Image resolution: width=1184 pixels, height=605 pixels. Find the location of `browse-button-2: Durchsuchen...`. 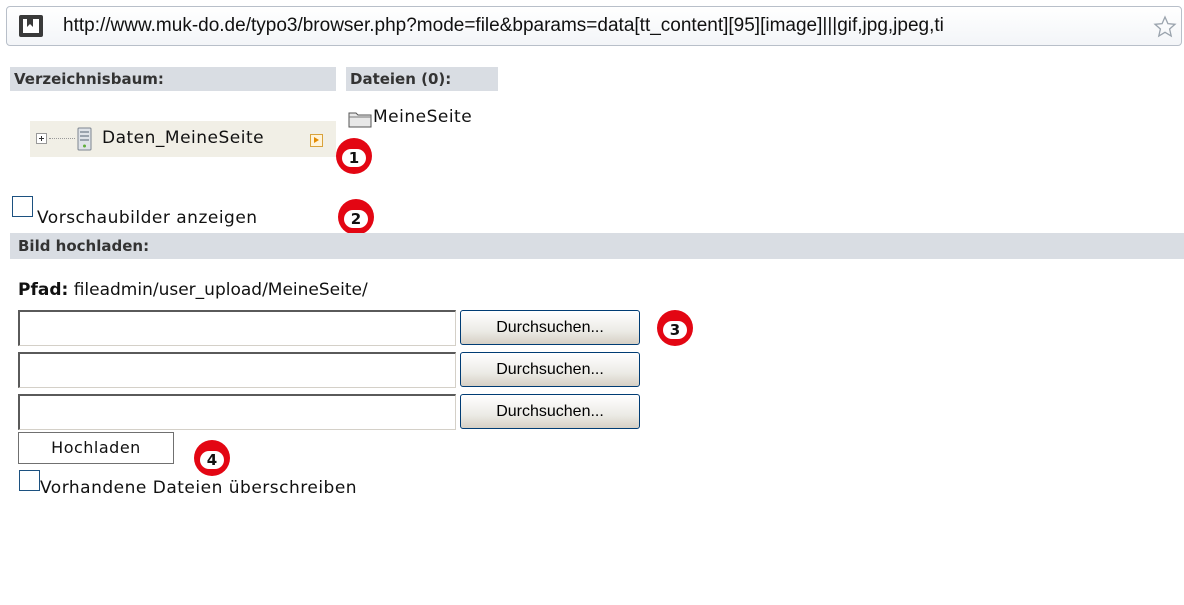

browse-button-2: Durchsuchen... is located at coordinates (550, 369).